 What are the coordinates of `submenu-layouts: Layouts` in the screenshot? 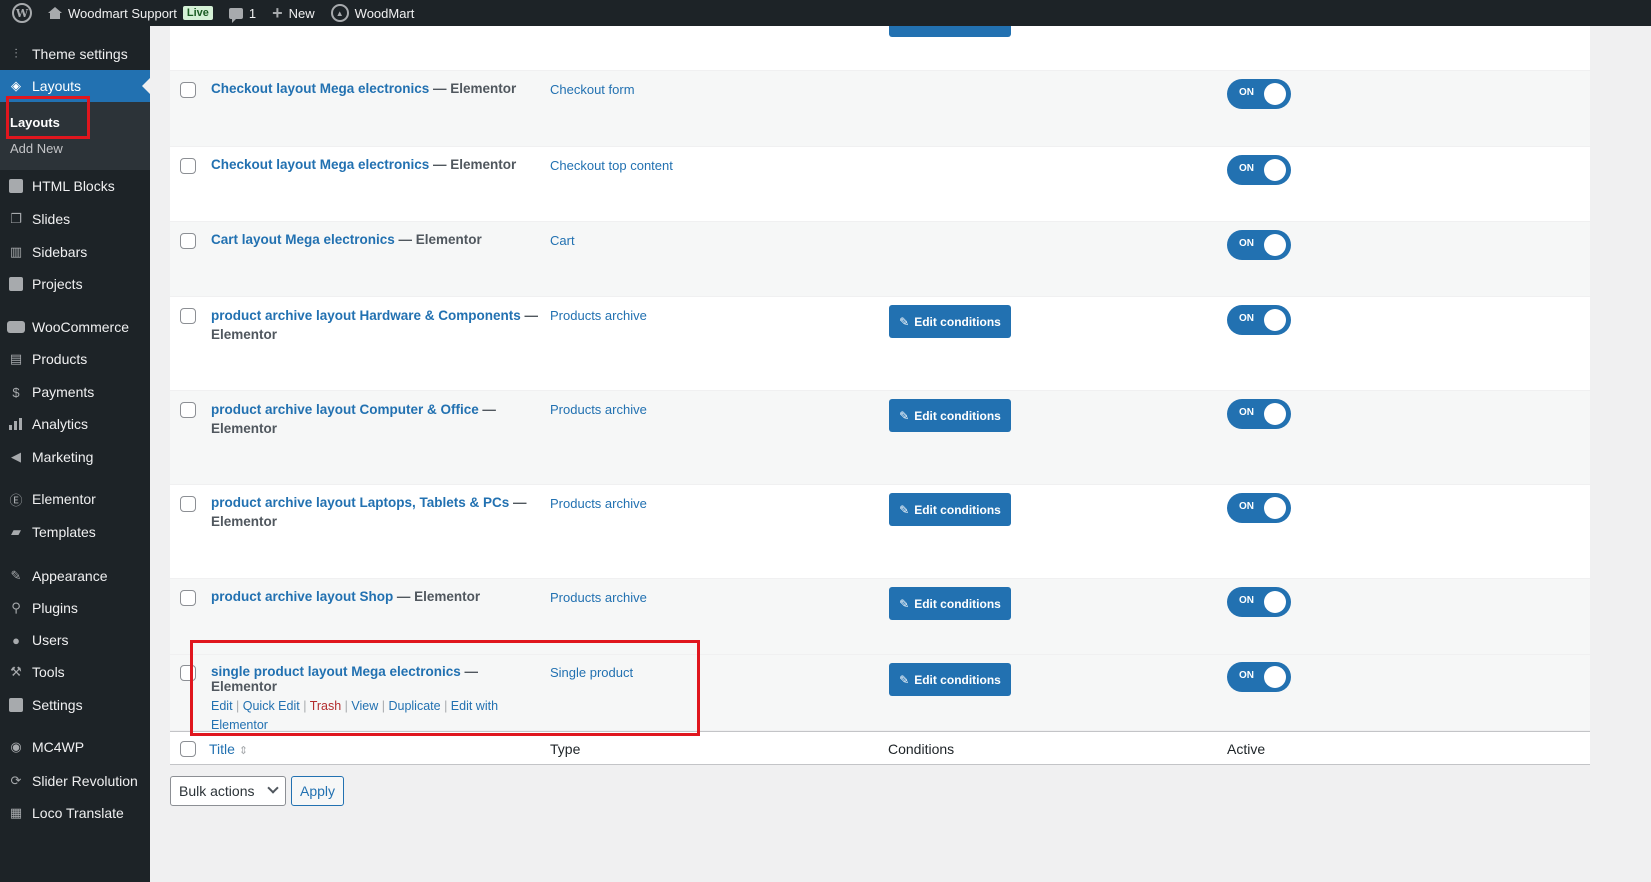 It's located at (35, 122).